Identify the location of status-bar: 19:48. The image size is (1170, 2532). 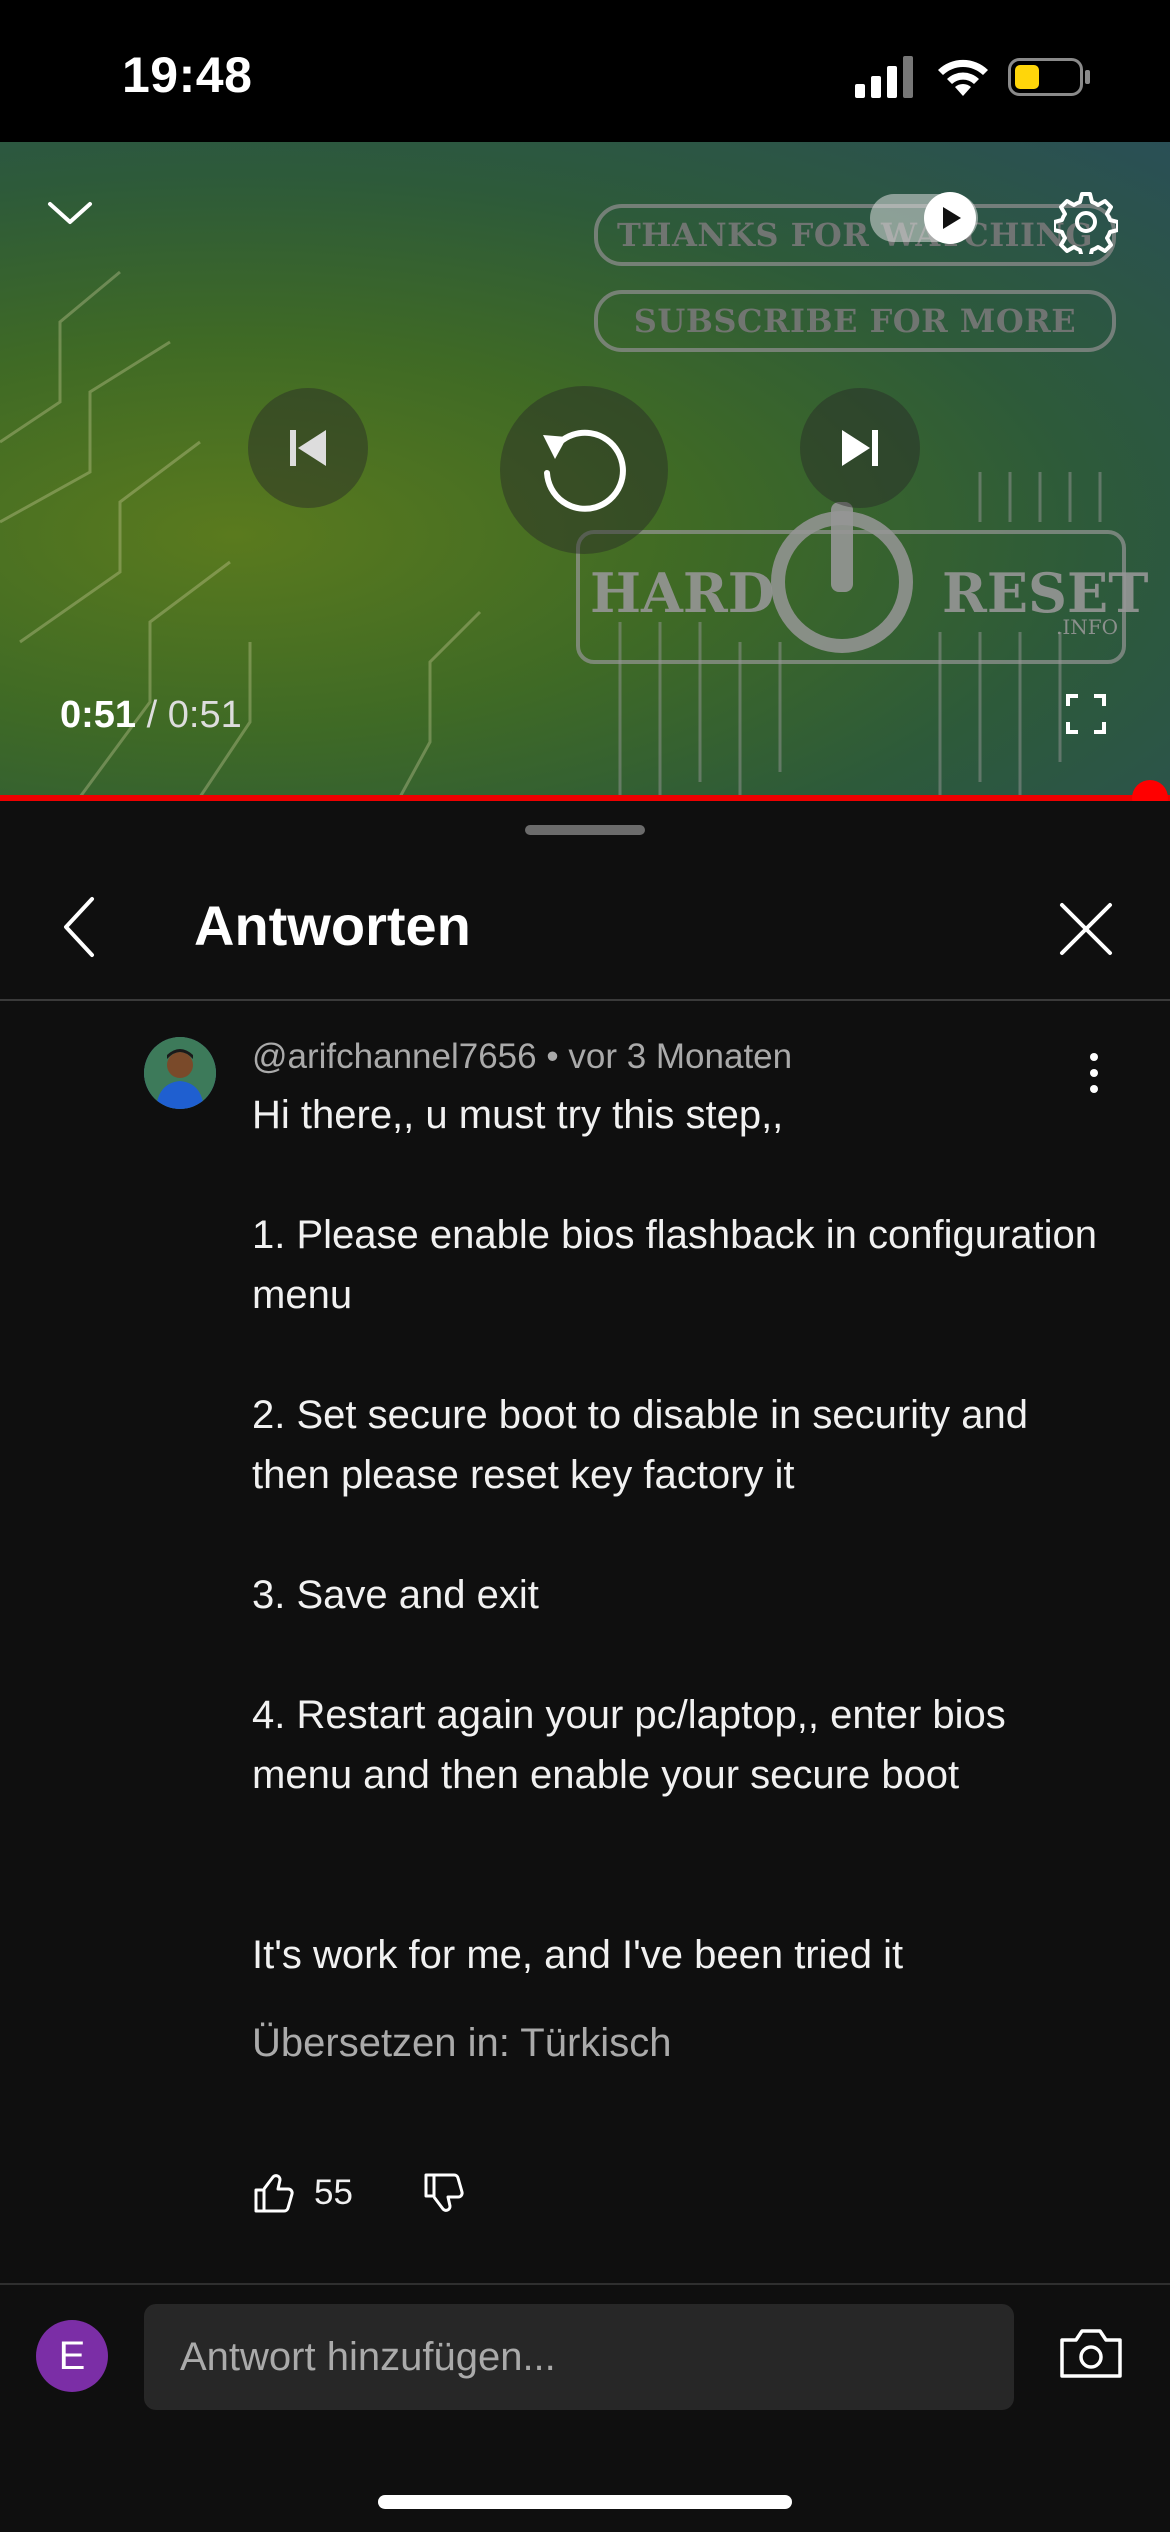
(585, 71).